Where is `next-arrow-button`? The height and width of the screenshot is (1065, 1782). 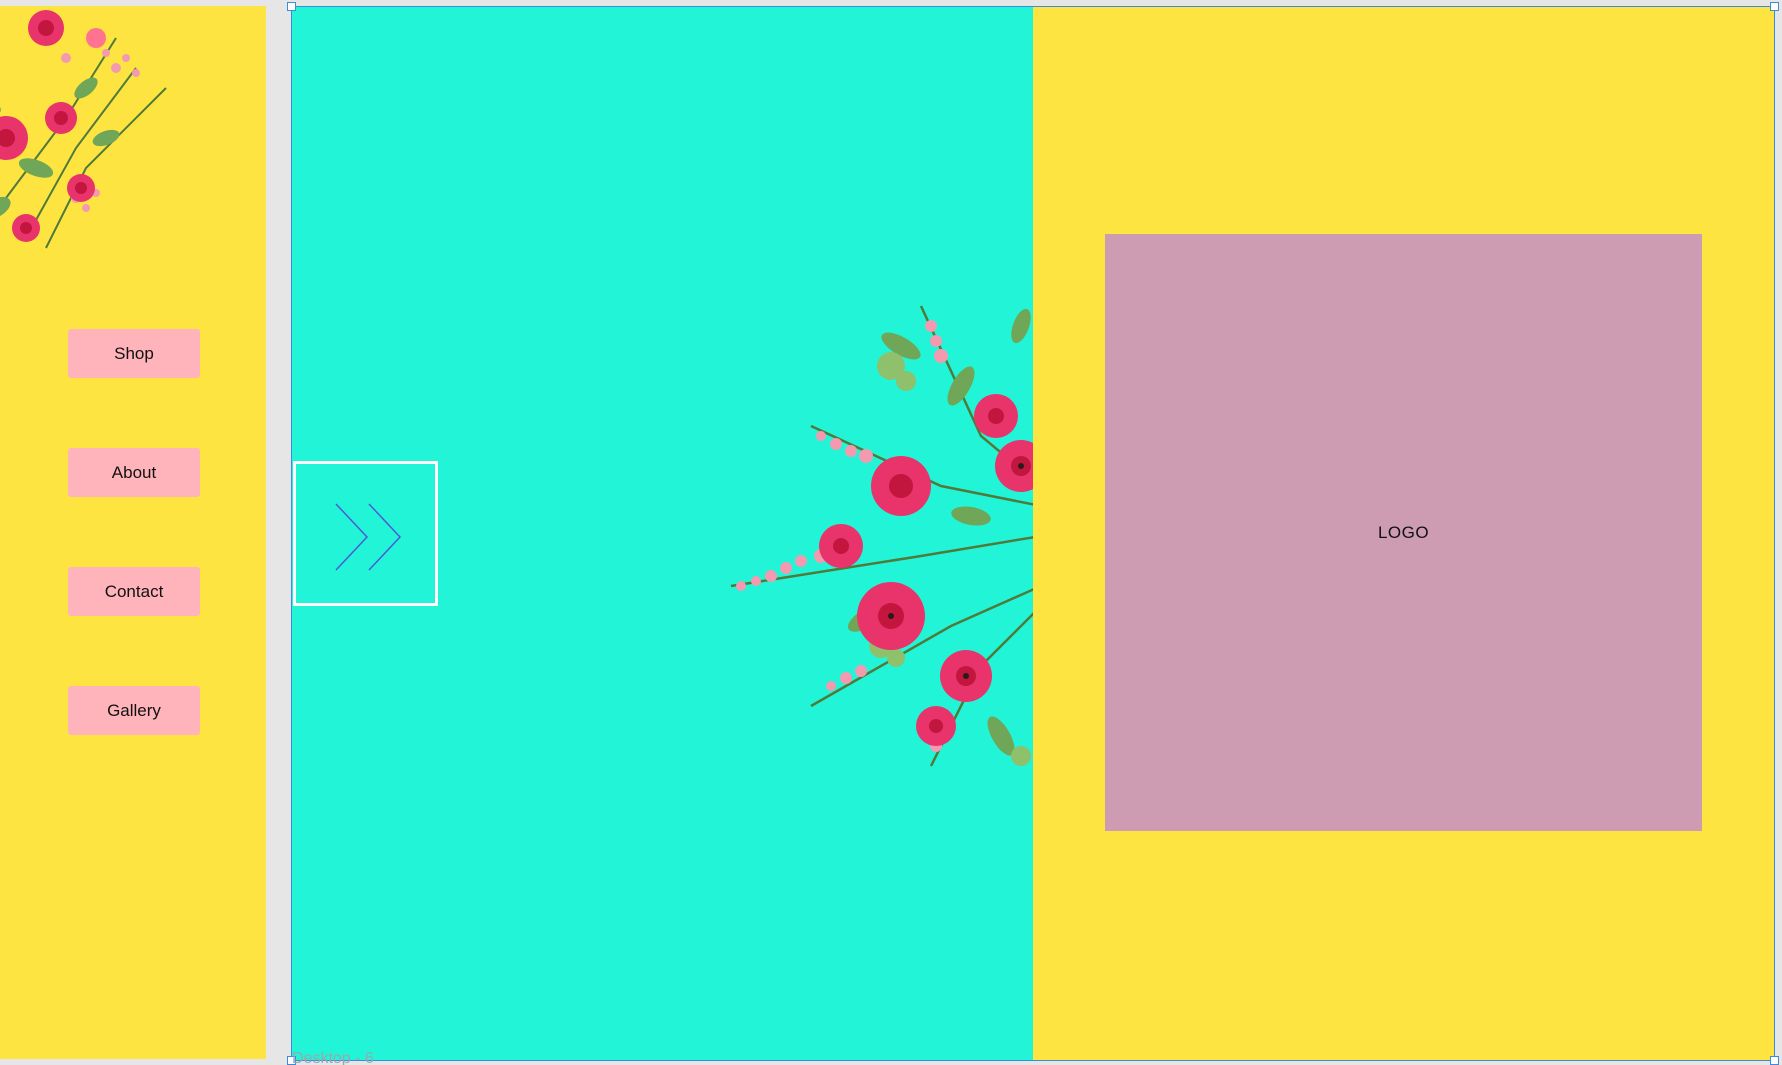 next-arrow-button is located at coordinates (365, 533).